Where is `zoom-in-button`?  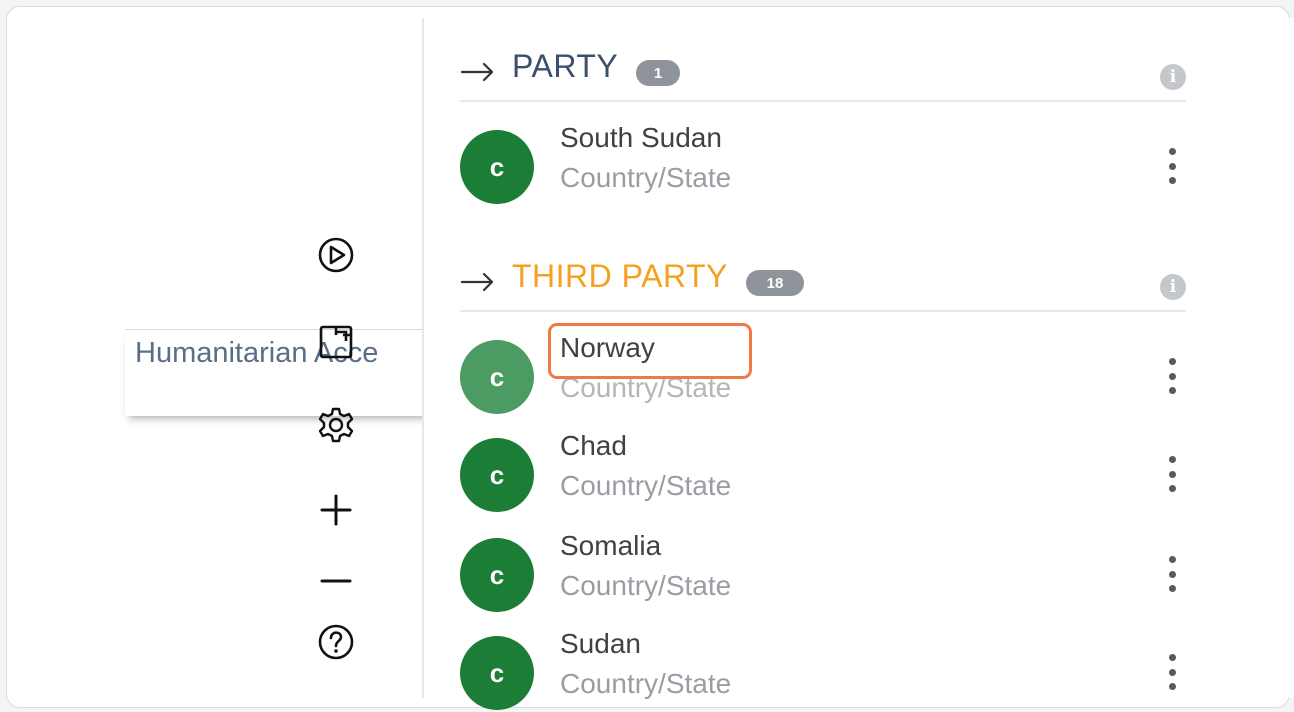 zoom-in-button is located at coordinates (336, 510).